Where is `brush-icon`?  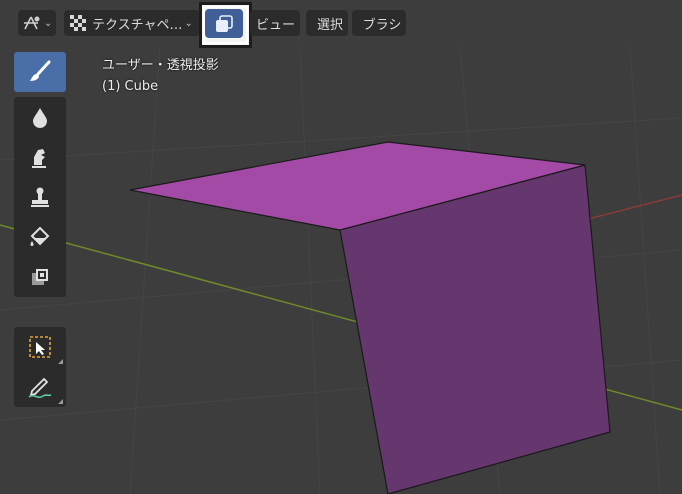 brush-icon is located at coordinates (40, 70).